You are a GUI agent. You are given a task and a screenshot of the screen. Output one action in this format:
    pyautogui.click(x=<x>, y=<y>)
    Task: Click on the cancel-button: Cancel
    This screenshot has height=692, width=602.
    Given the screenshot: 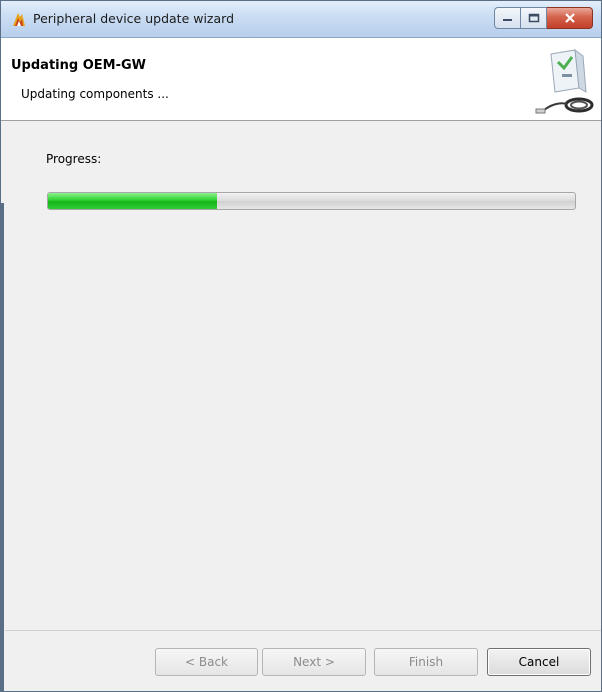 What is the action you would take?
    pyautogui.click(x=539, y=662)
    